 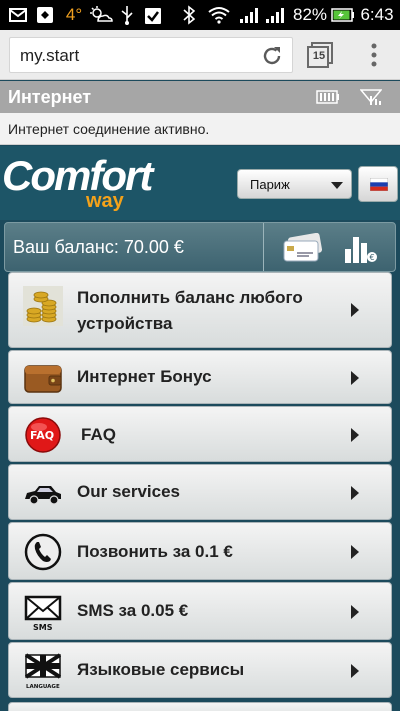 I want to click on battery-charging-icon, so click(x=343, y=15).